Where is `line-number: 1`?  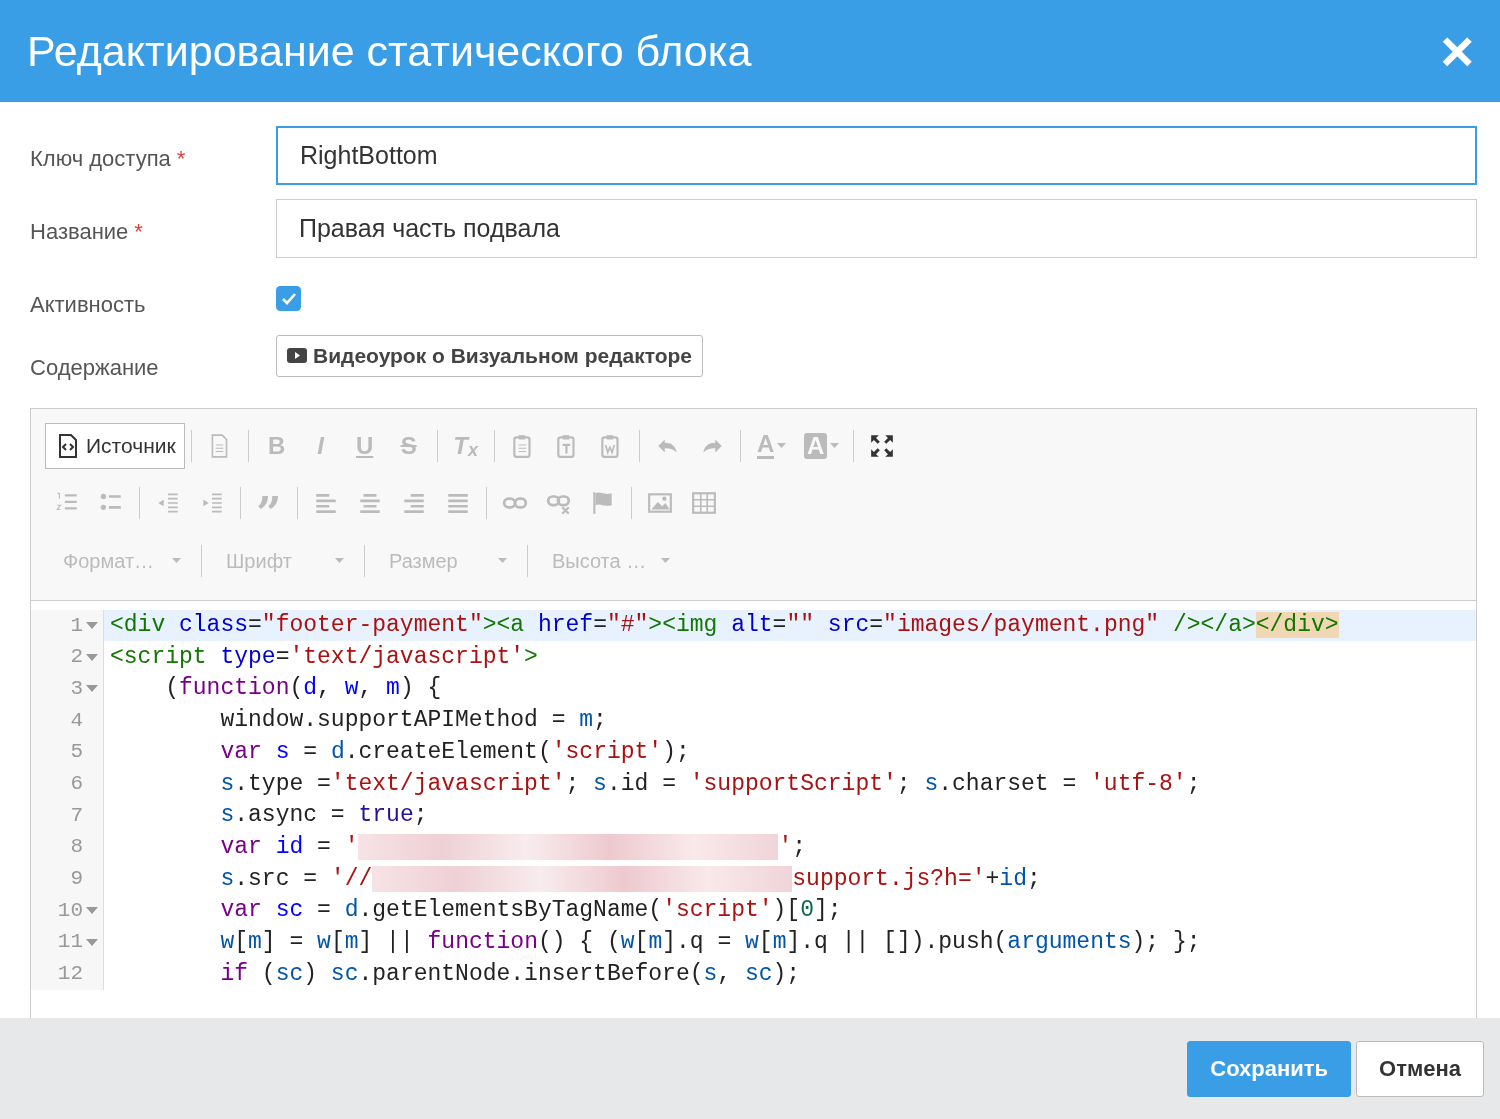
line-number: 1 is located at coordinates (76, 625).